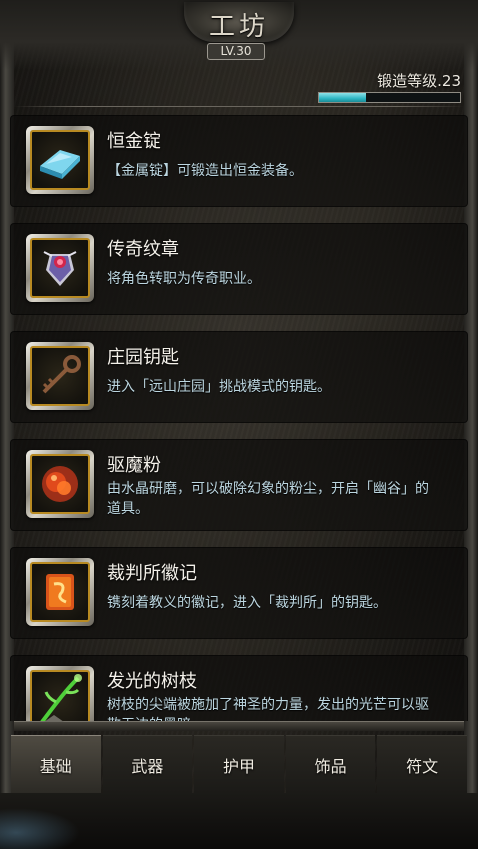 This screenshot has width=478, height=849. Describe the element at coordinates (236, 51) in the screenshot. I see `workshop-level-badge: LV.30` at that location.